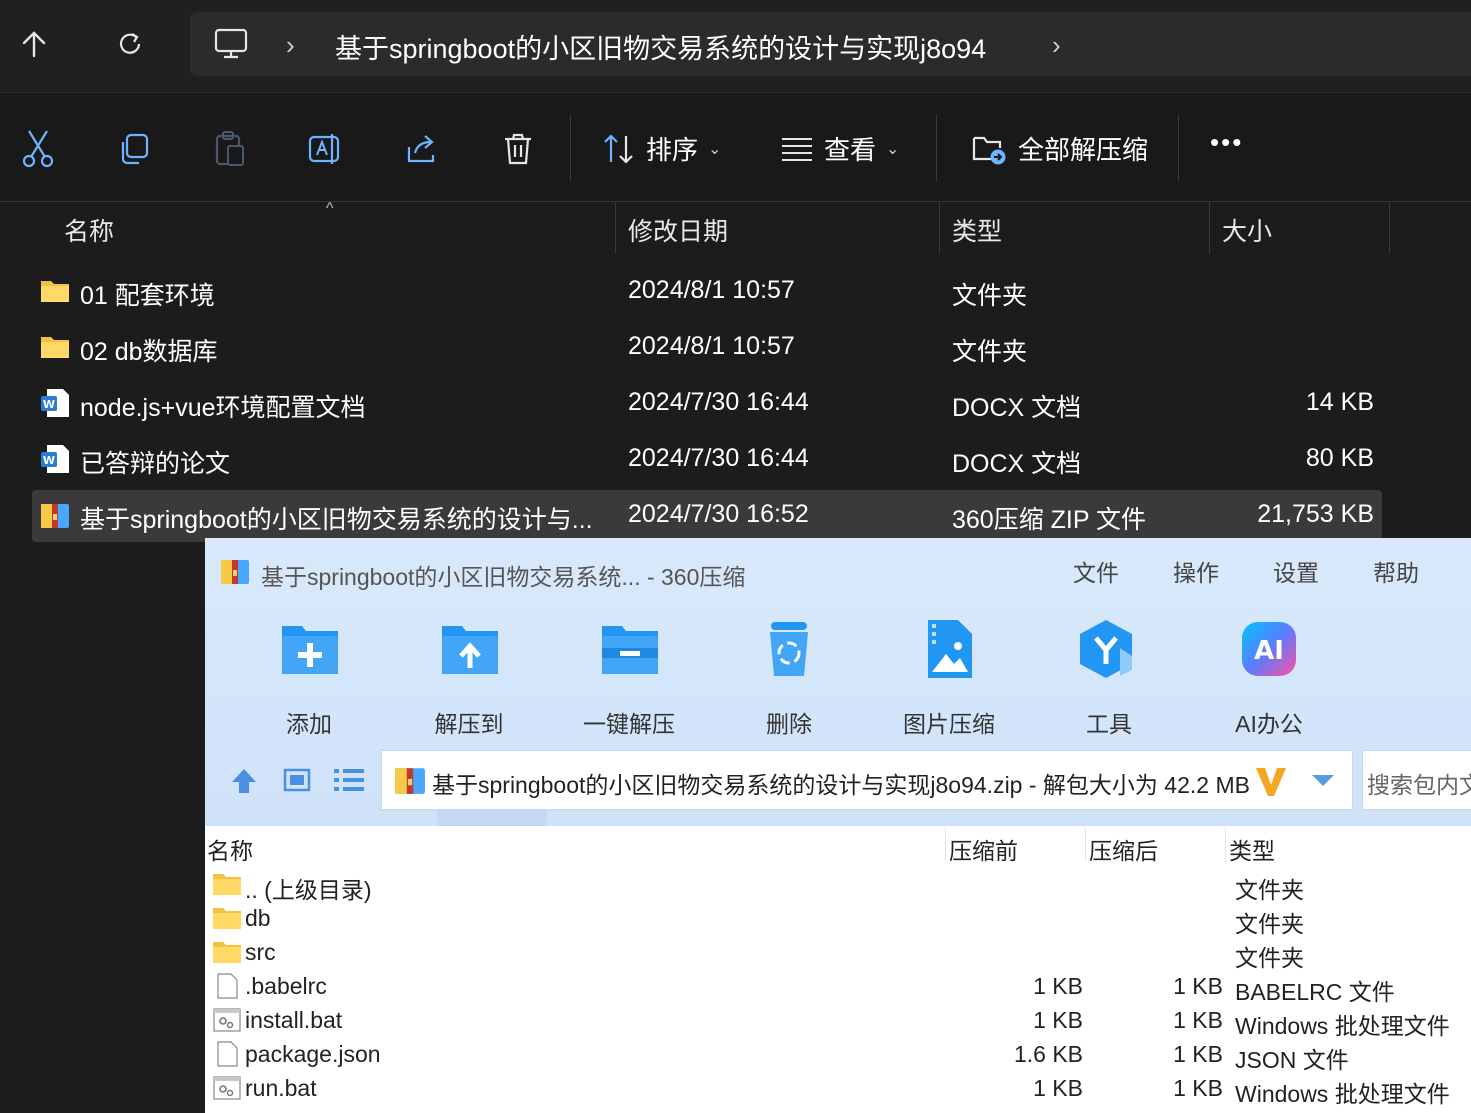 The image size is (1471, 1113). Describe the element at coordinates (735, 147) in the screenshot. I see `command-bar: 排序 ⌄ 查看 ⌄ 全部解压缩 •••` at that location.